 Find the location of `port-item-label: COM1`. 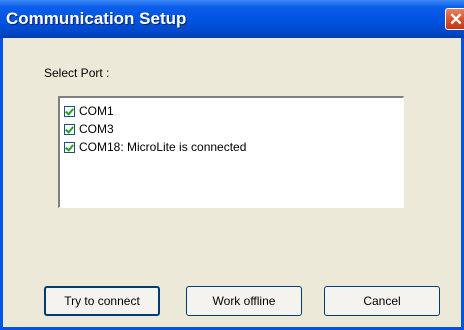

port-item-label: COM1 is located at coordinates (96, 111).